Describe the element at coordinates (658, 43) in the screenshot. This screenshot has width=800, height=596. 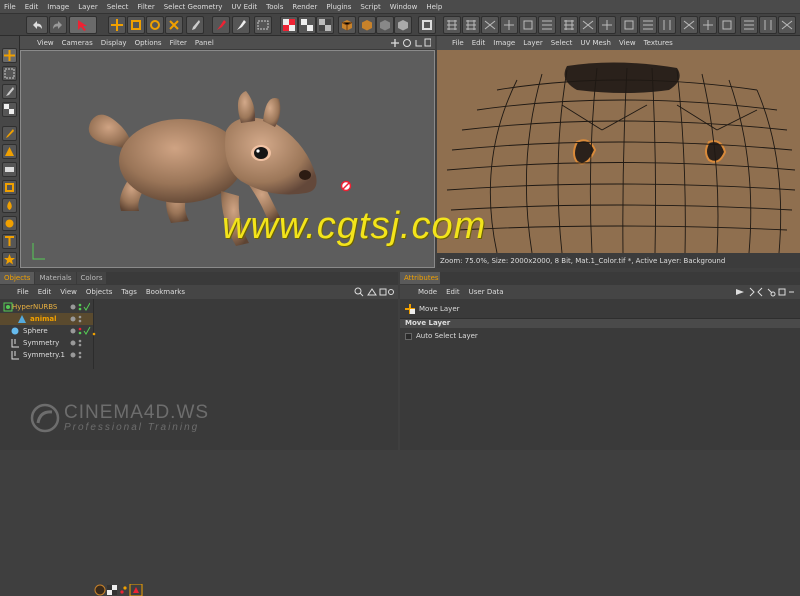
I see `uv-menu-textures: Textures` at that location.